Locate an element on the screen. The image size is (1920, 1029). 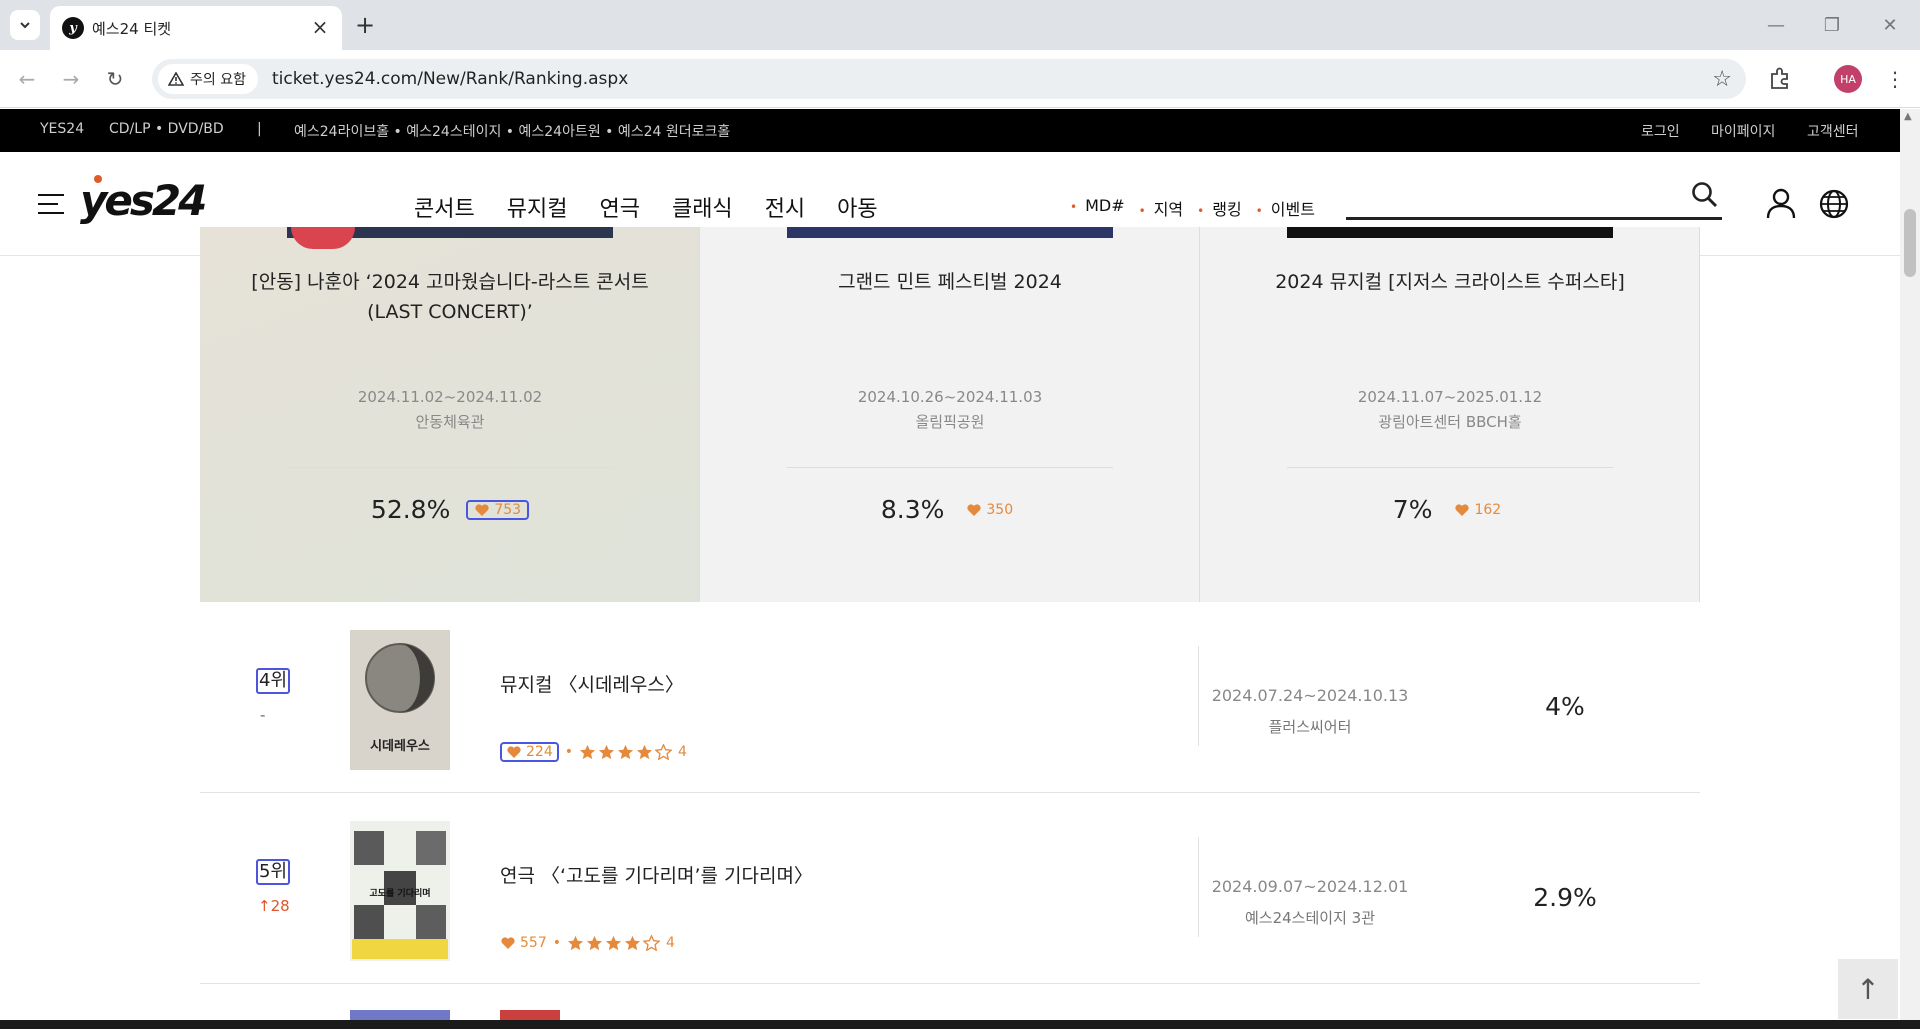
card-stats: 7% 162 is located at coordinates (1450, 509).